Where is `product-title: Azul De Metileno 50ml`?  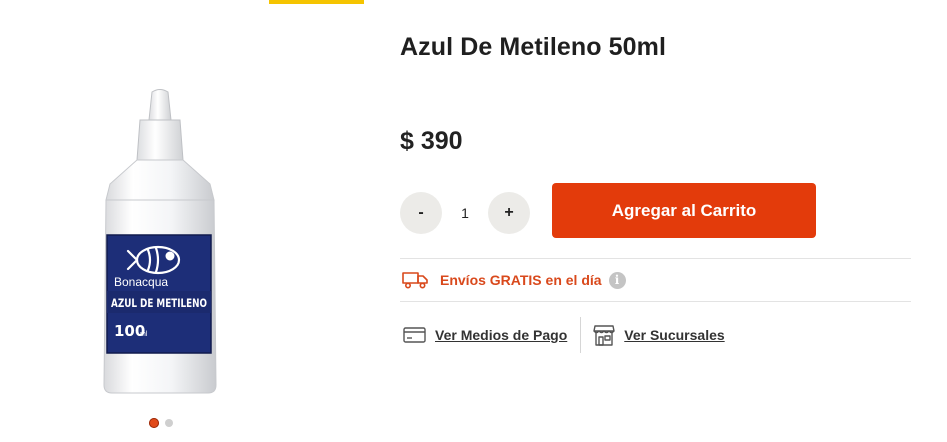
product-title: Azul De Metileno 50ml is located at coordinates (533, 47).